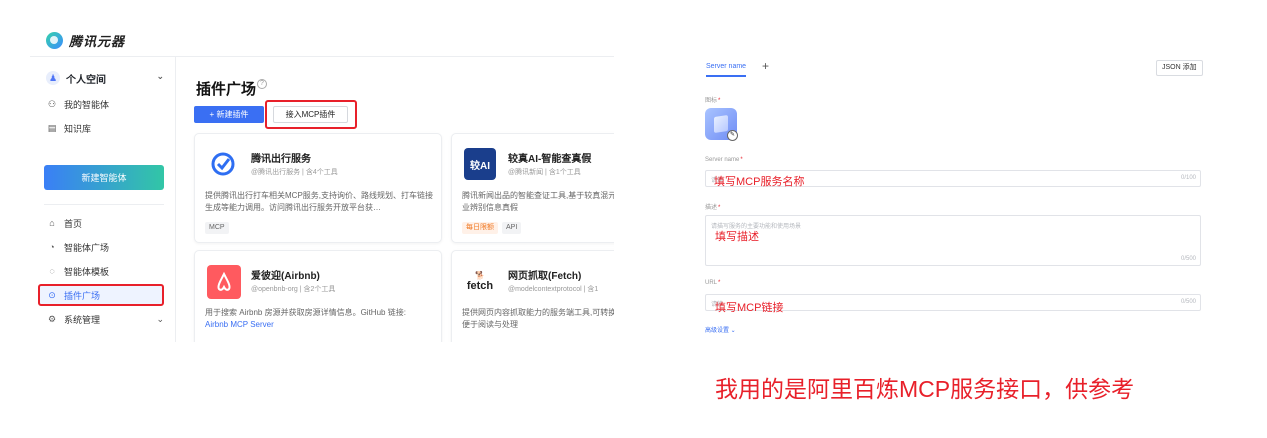 The width and height of the screenshot is (1267, 438). I want to click on description-label-text: 描述, so click(711, 208).